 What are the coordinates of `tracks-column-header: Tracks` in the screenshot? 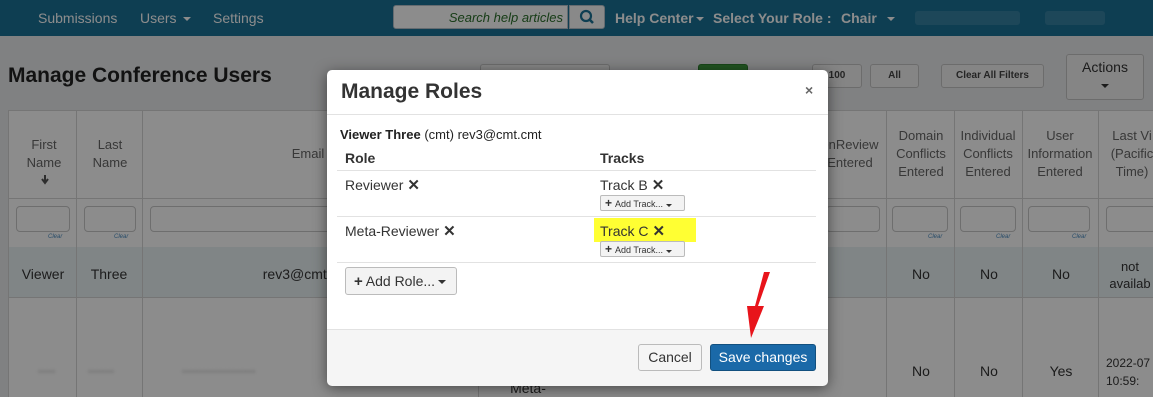 It's located at (622, 158).